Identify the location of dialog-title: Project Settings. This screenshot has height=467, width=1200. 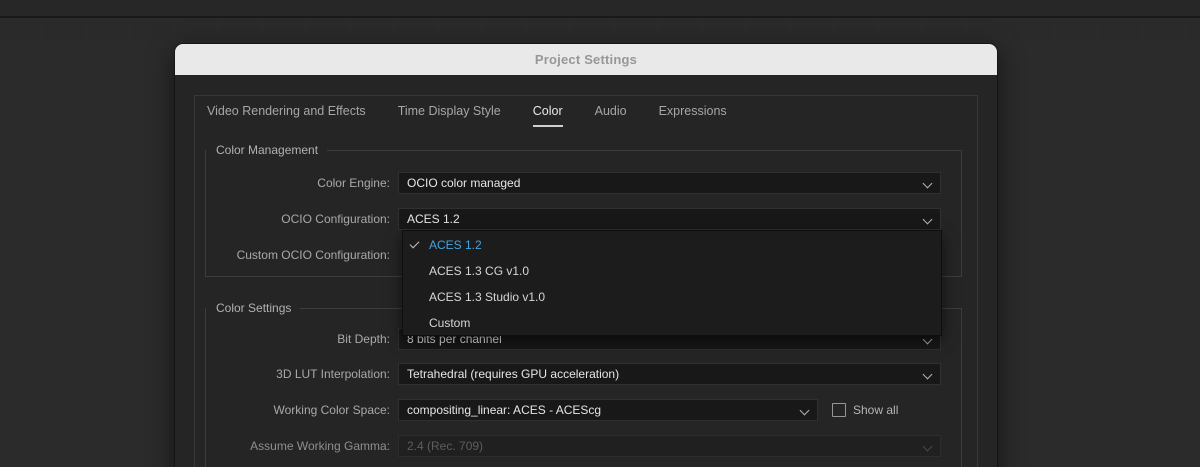
(586, 59).